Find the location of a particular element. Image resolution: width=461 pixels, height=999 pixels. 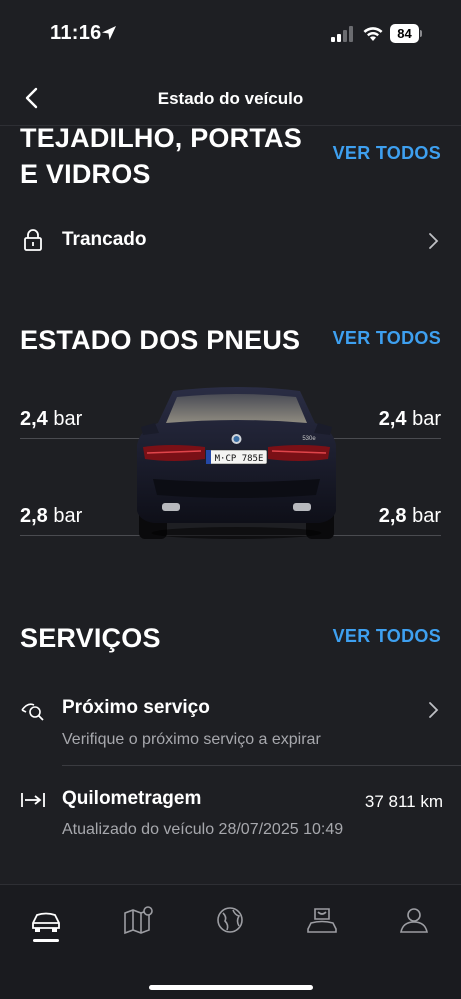

see-all-services-button: VER TODOS is located at coordinates (387, 636).